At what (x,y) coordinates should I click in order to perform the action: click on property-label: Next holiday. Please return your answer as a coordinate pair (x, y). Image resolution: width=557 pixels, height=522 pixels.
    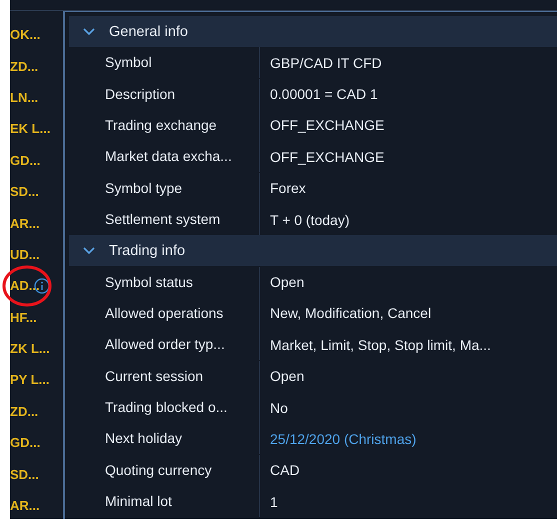
    Looking at the image, I should click on (164, 438).